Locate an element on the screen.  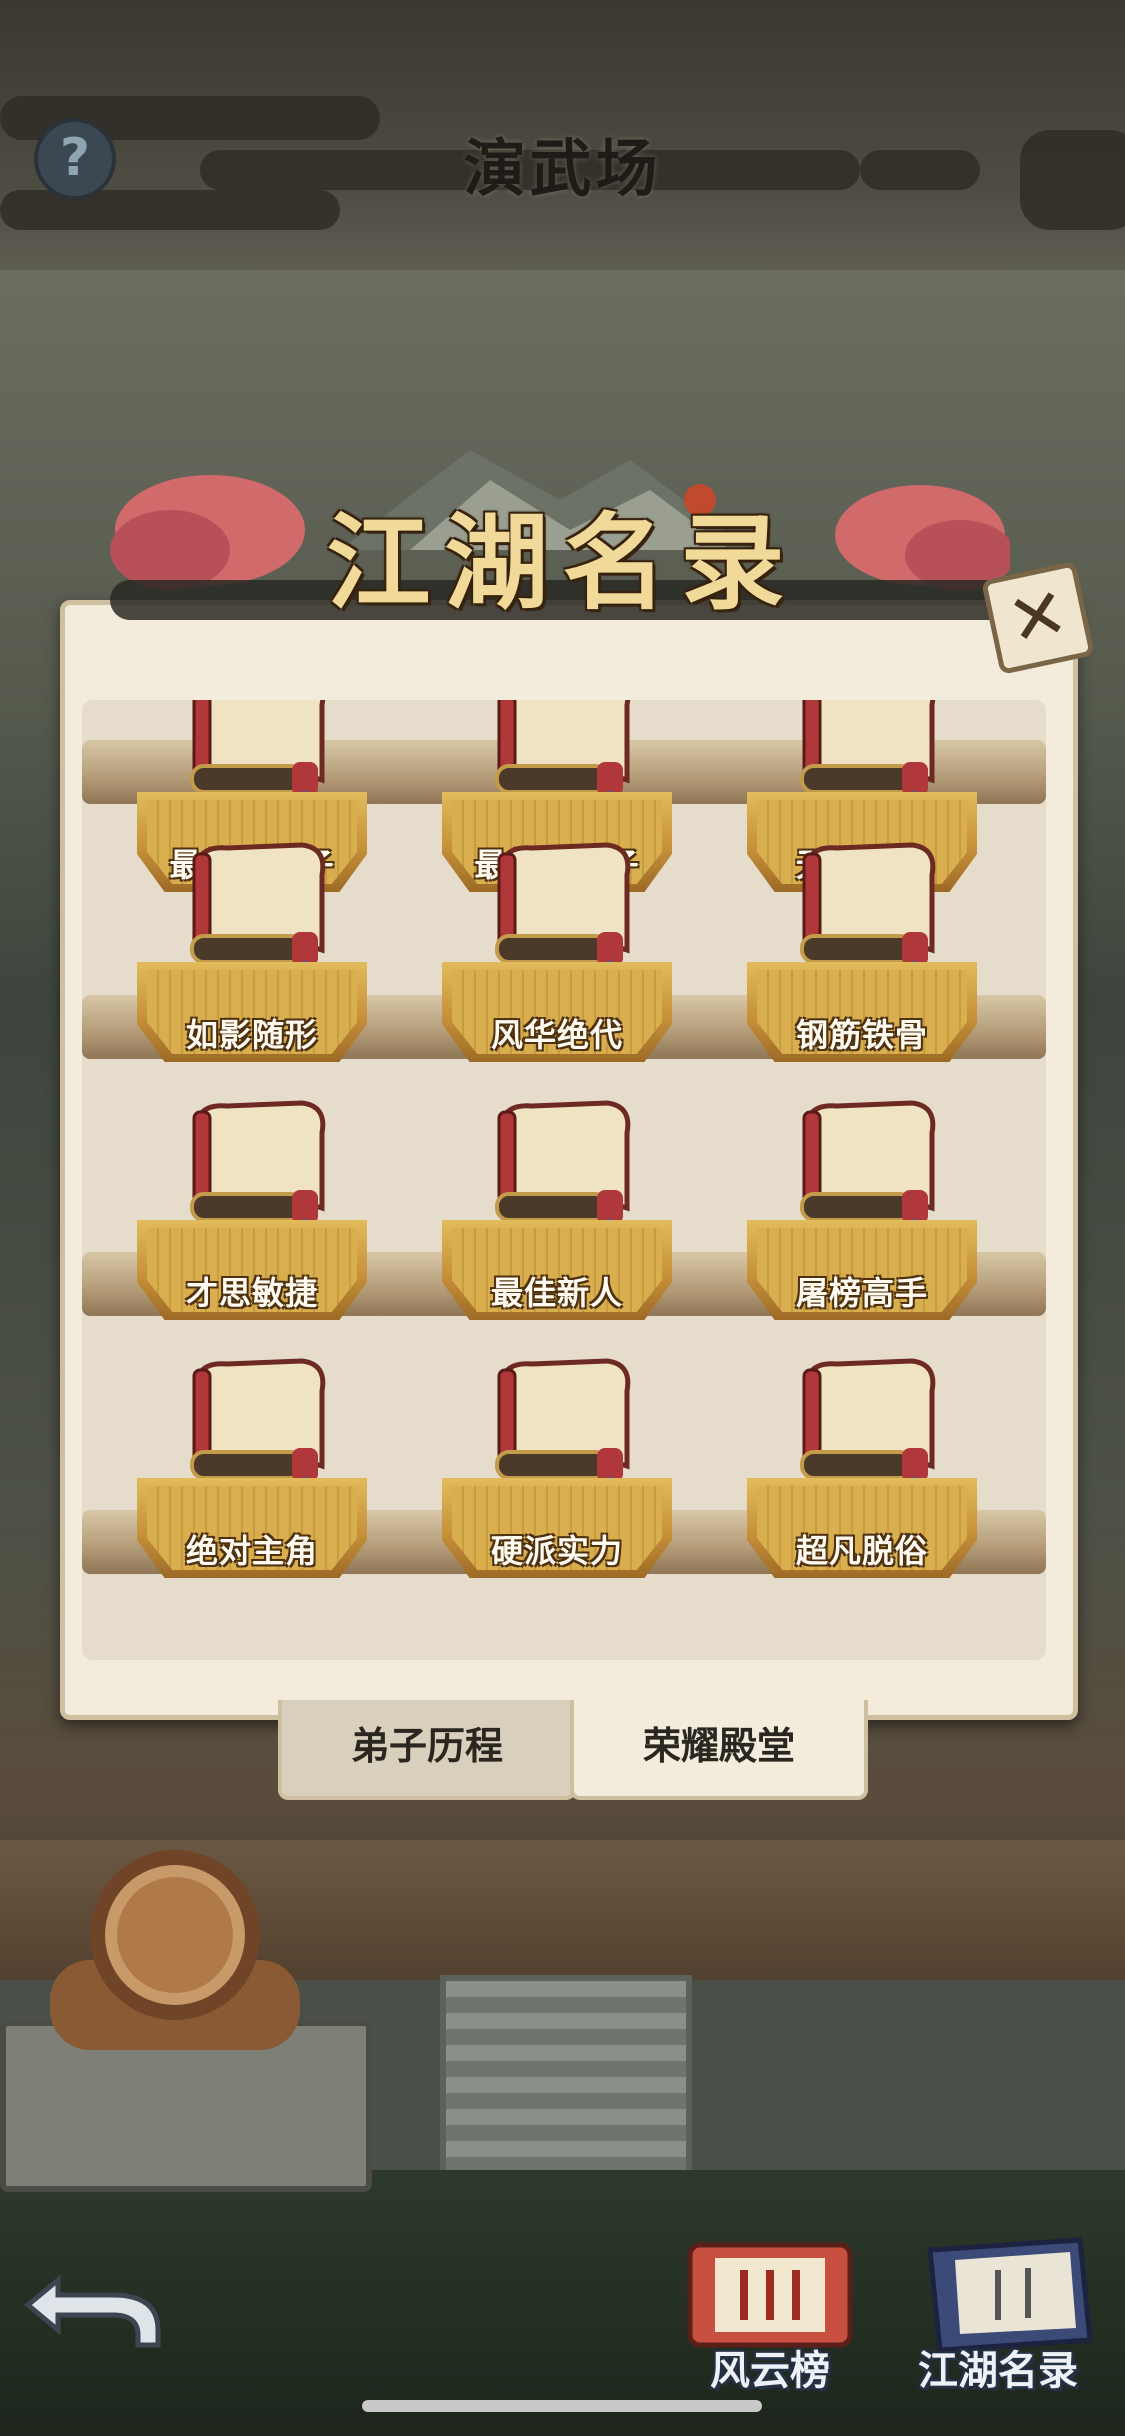
award-label: 最佳新人 is located at coordinates (556, 1293).